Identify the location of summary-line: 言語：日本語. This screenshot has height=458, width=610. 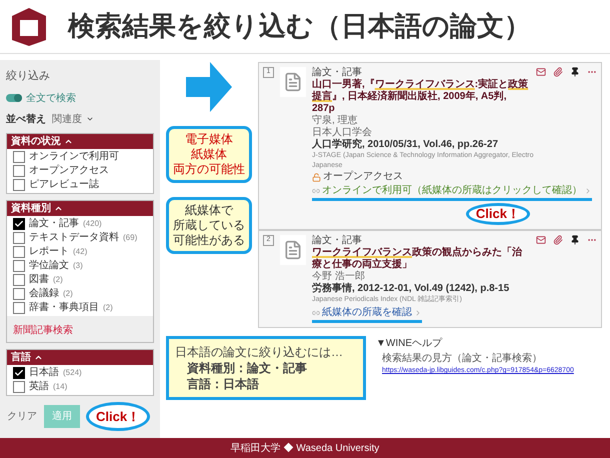
(223, 384).